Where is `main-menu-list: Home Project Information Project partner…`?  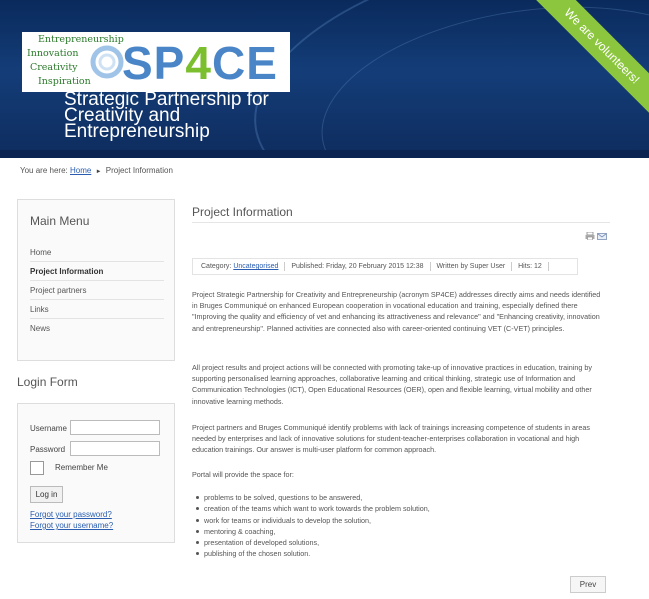
main-menu-list: Home Project Information Project partner… is located at coordinates (97, 290).